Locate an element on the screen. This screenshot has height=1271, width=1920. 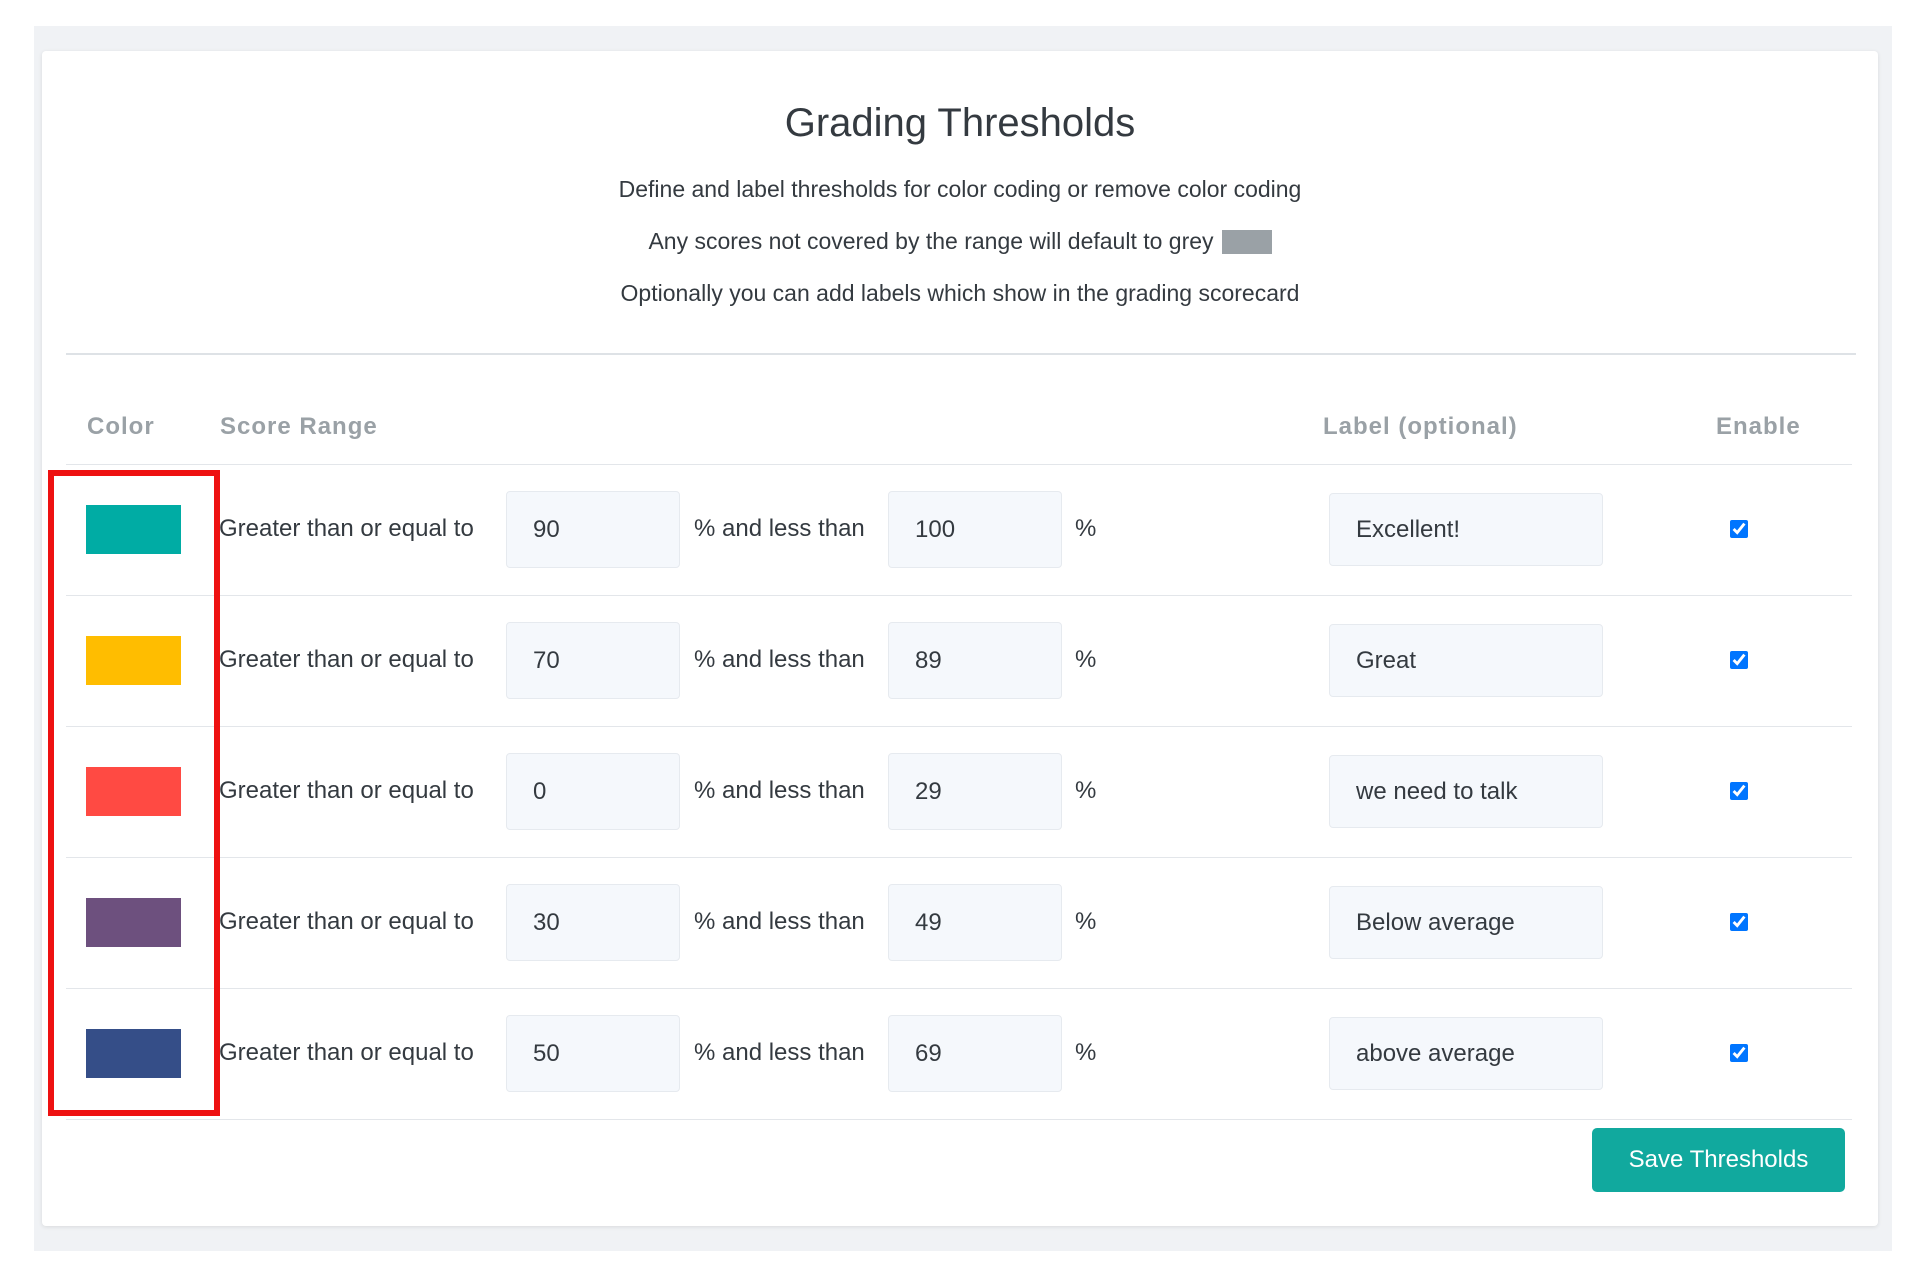
save-thresholds-button: Save Thresholds is located at coordinates (1718, 1160).